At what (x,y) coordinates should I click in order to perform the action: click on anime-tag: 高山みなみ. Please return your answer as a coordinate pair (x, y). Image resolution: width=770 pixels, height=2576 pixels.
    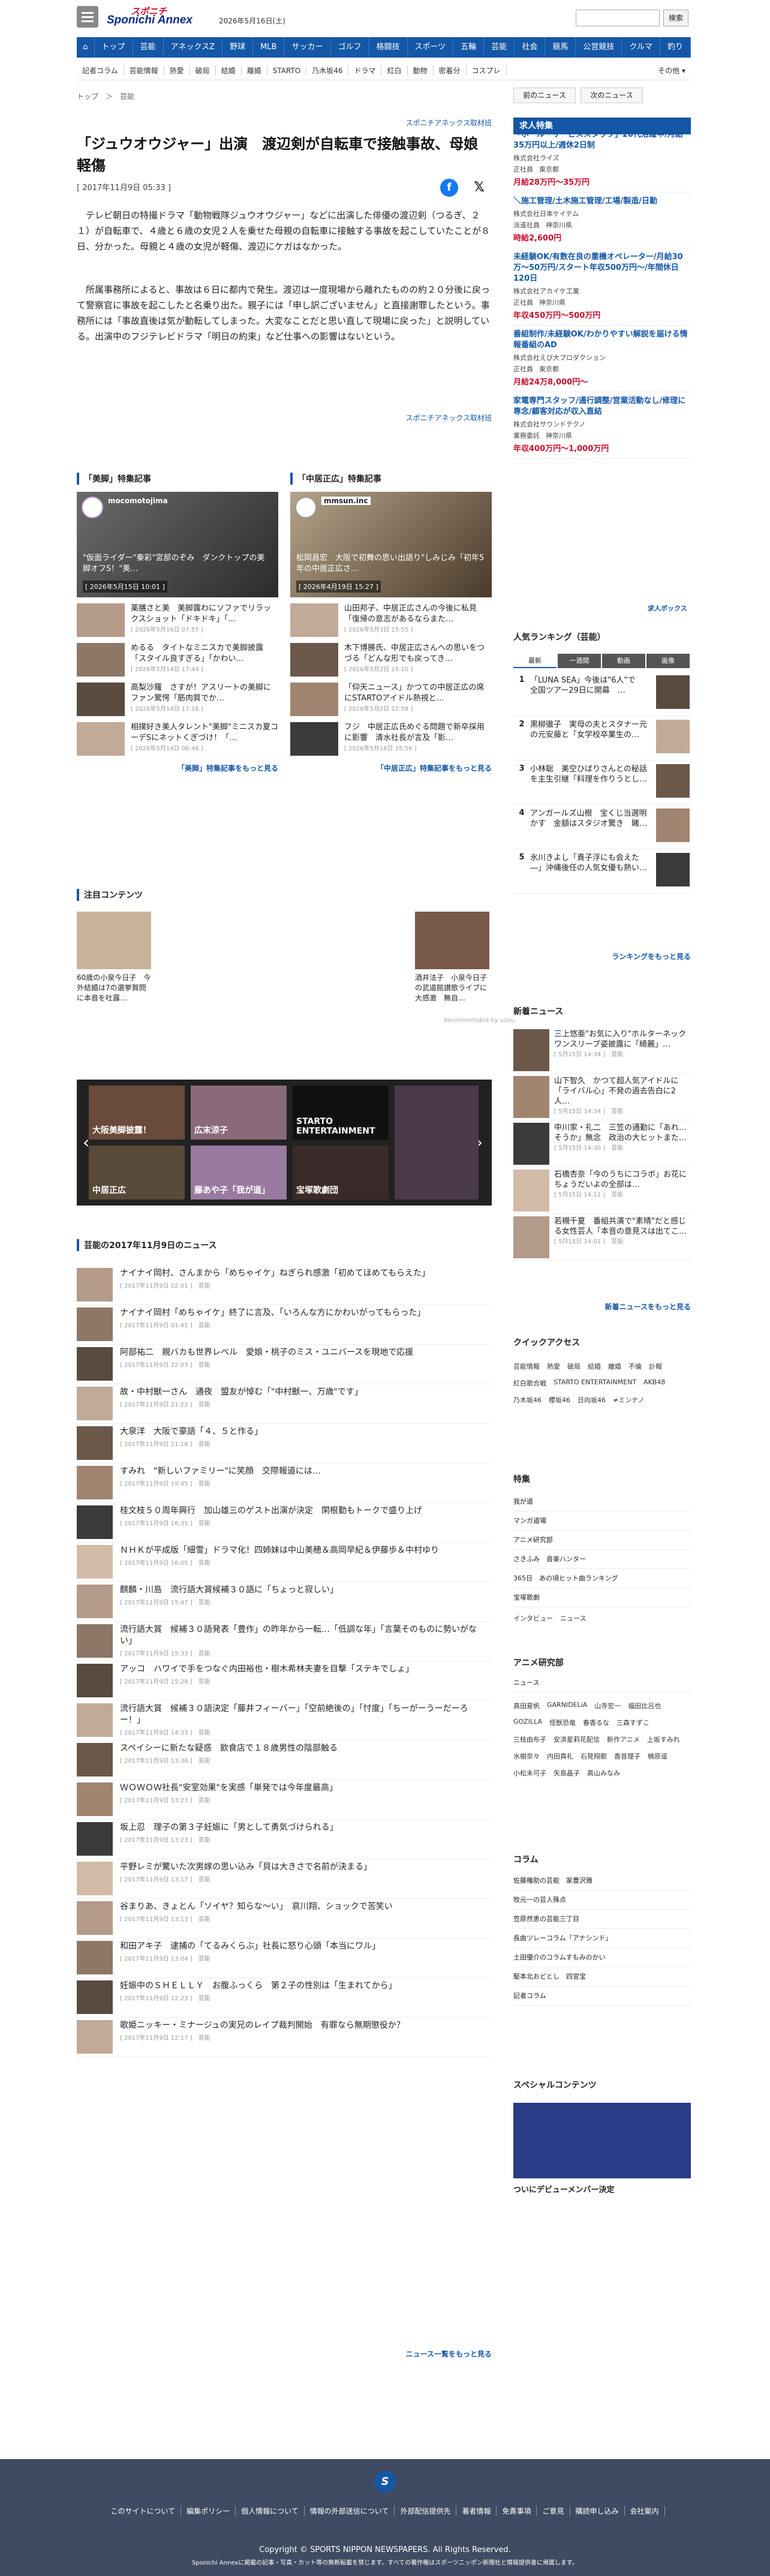
    Looking at the image, I should click on (603, 1773).